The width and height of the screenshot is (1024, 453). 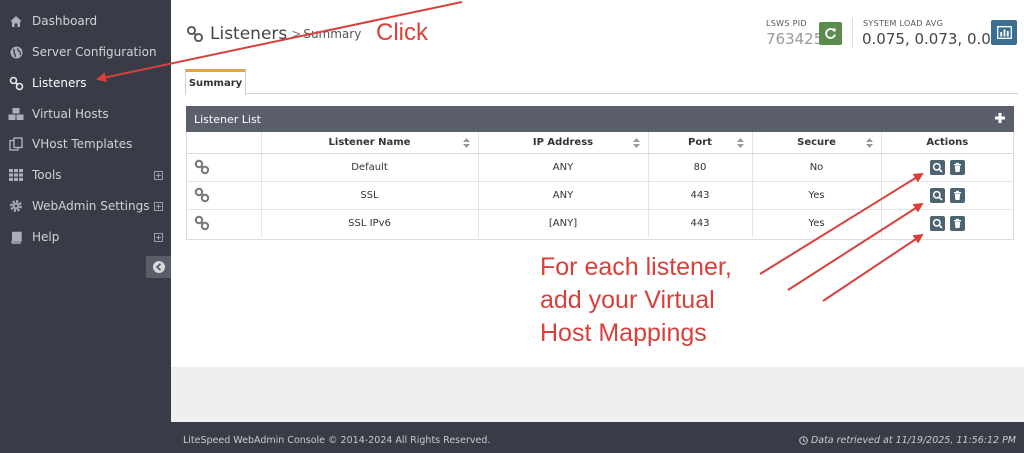 I want to click on sidebar-item-virtual-hosts: Virtual Hosts, so click(x=85, y=114).